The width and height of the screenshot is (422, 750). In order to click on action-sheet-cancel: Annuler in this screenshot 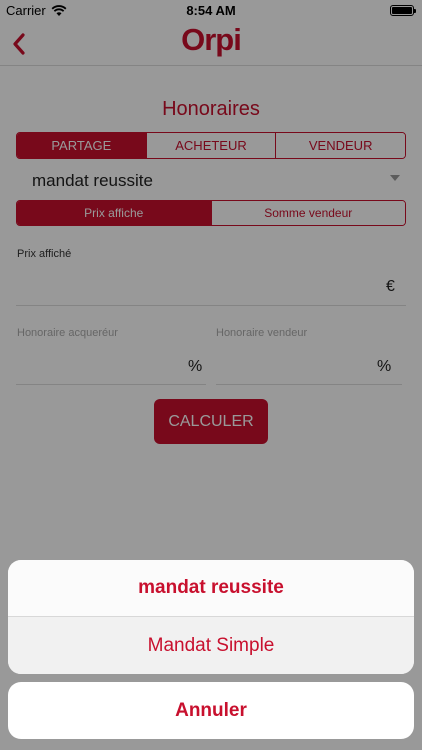, I will do `click(211, 710)`.